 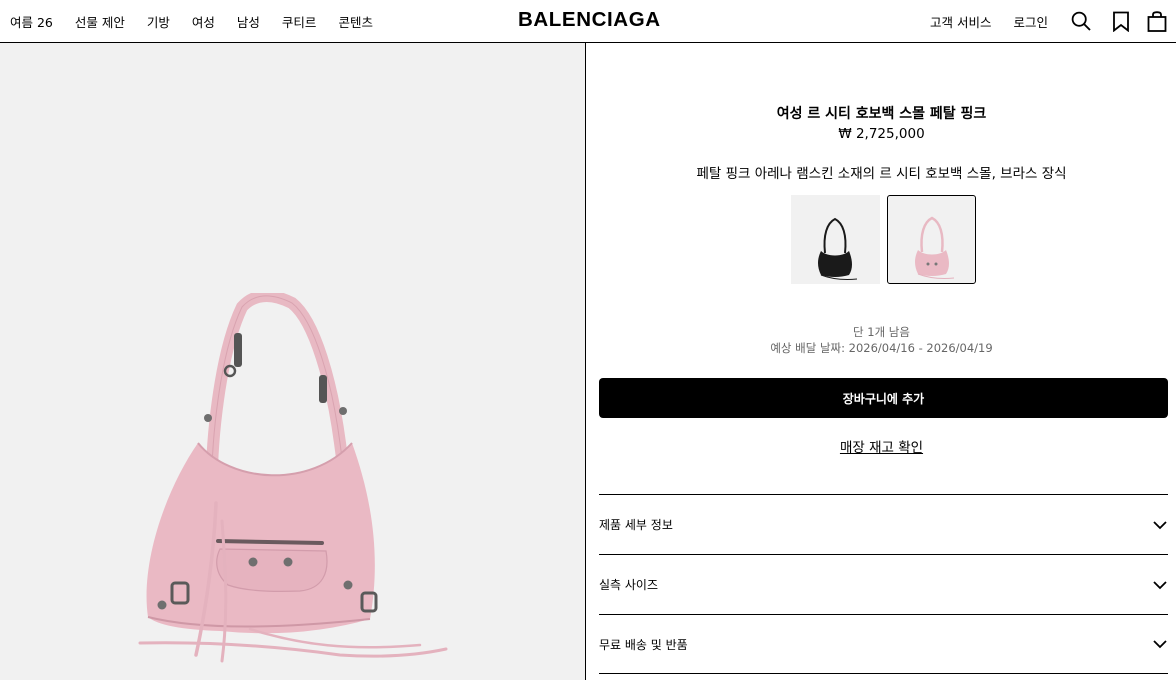 I want to click on accordion-label: 실측 사이즈, so click(x=629, y=585).